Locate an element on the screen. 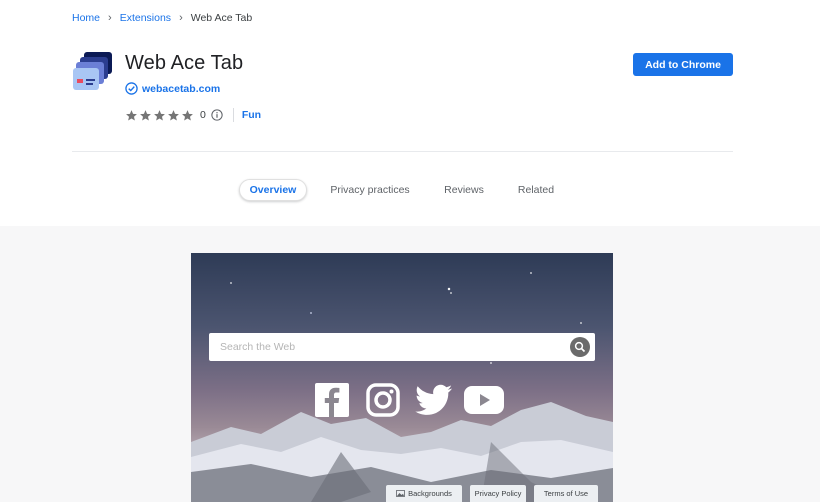 Image resolution: width=820 pixels, height=502 pixels. instagram-icon is located at coordinates (383, 400).